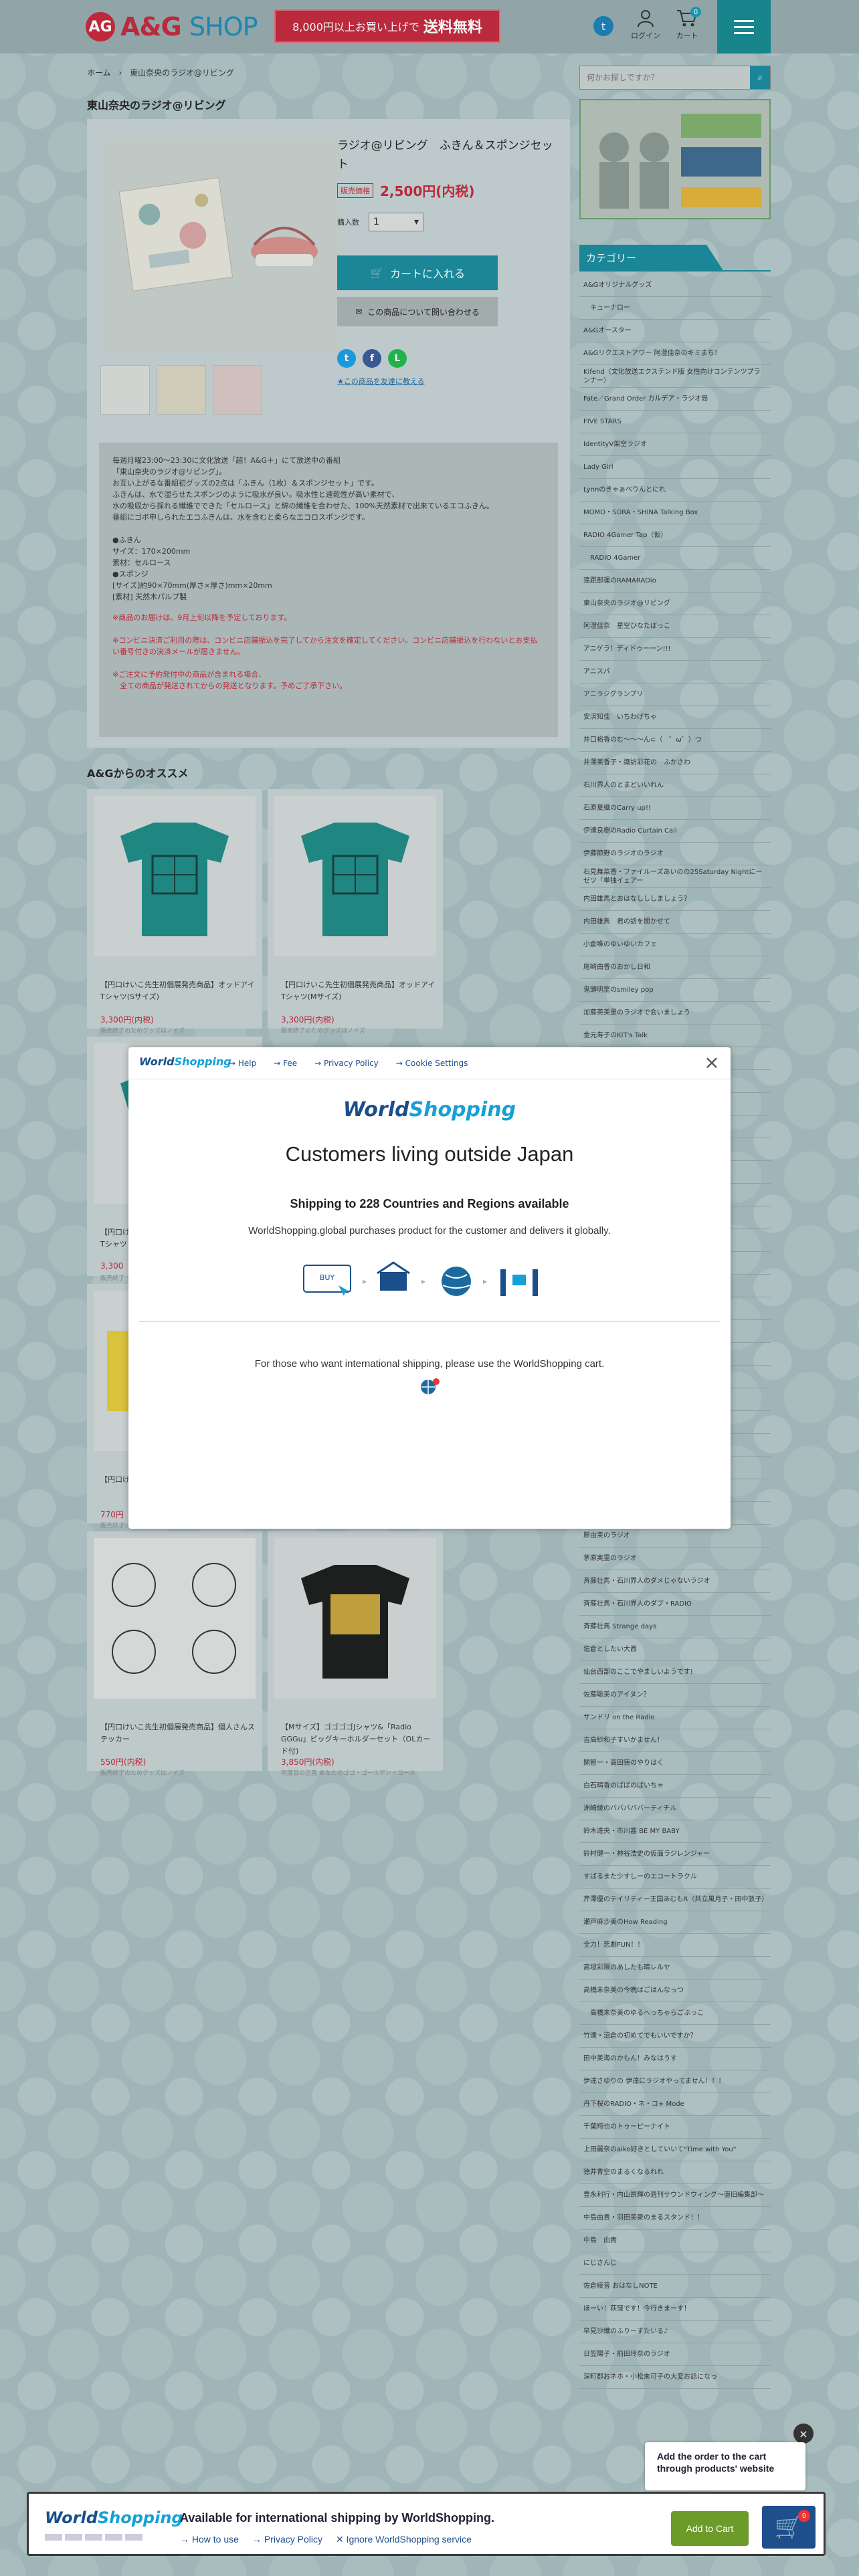 This screenshot has height=2576, width=859. I want to click on modal-nav-cookie: → Cookie Settings, so click(432, 1063).